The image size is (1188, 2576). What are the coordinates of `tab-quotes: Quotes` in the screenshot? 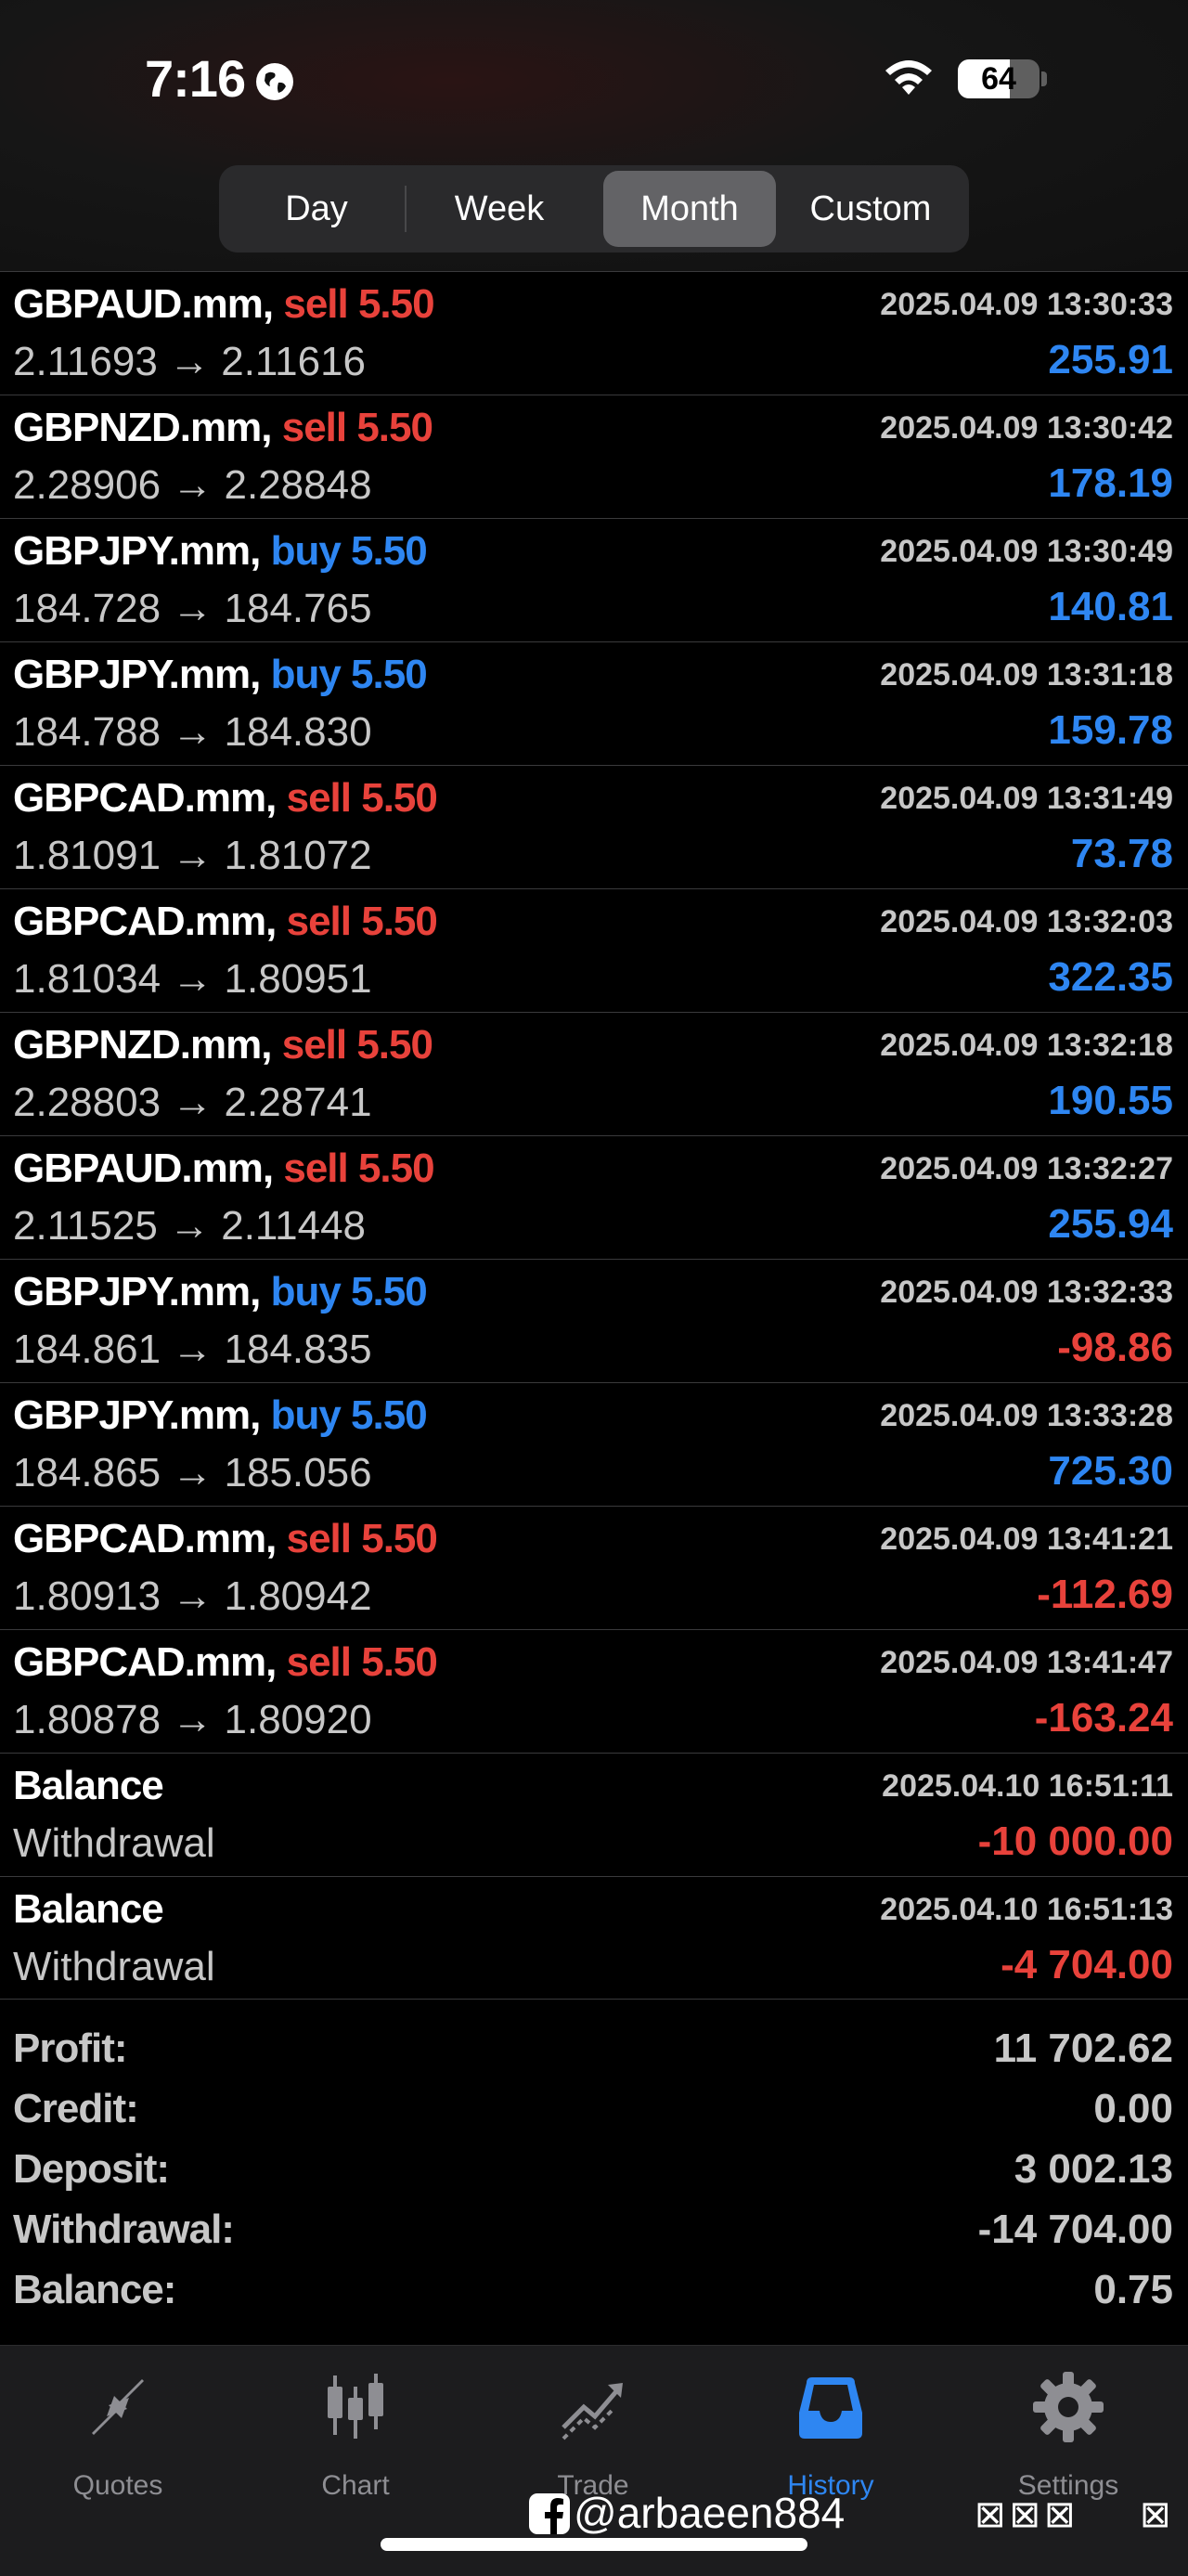 It's located at (118, 2431).